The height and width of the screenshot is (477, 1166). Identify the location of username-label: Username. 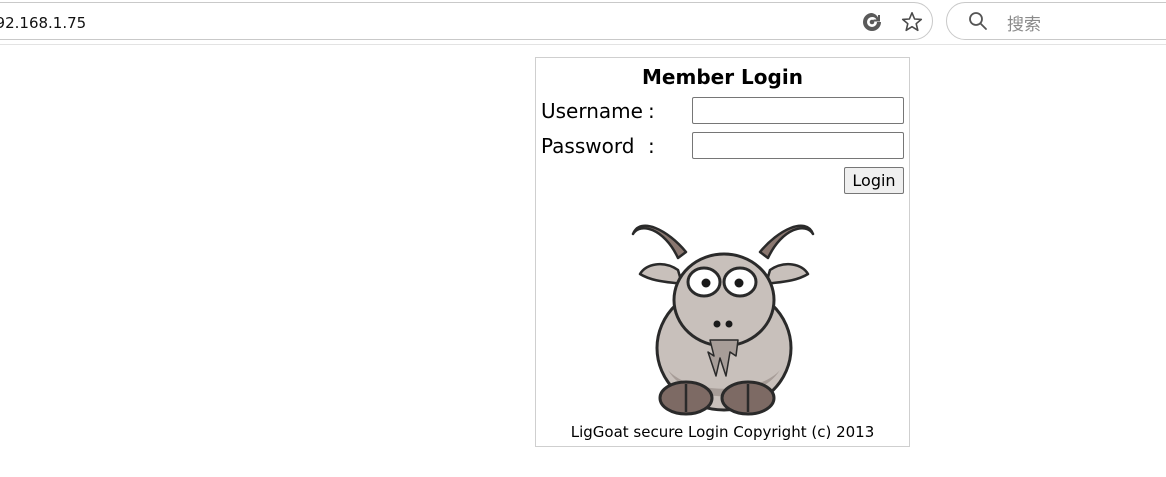
(592, 111).